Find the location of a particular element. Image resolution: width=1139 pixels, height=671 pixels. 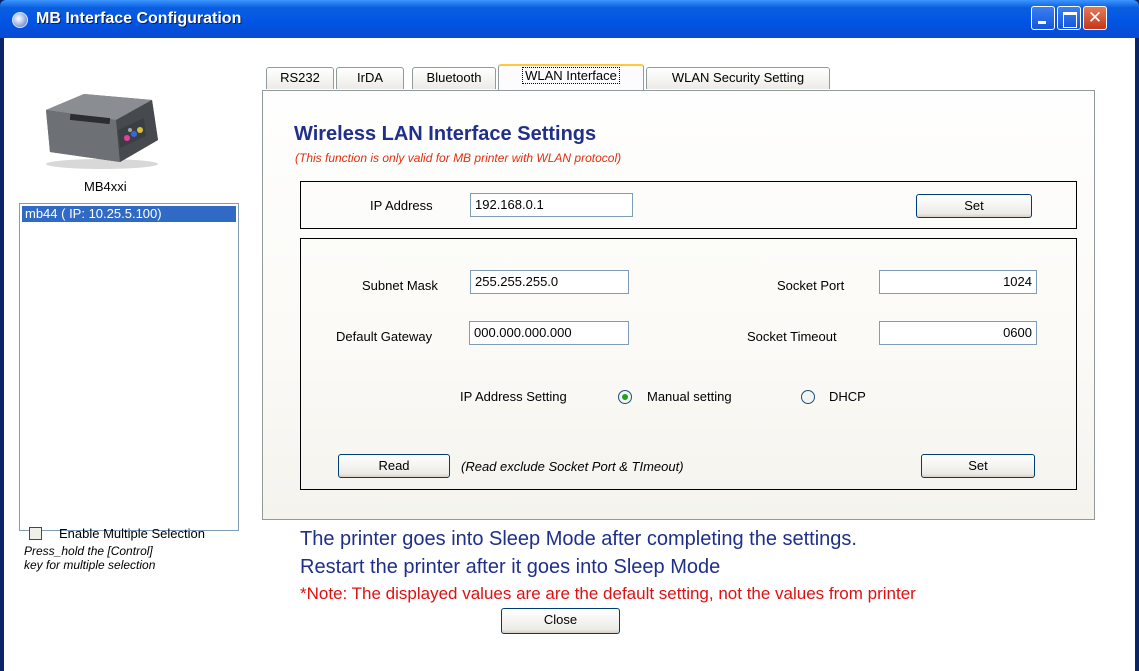

tab-wlan-security-setting: WLAN Security Setting is located at coordinates (738, 78).